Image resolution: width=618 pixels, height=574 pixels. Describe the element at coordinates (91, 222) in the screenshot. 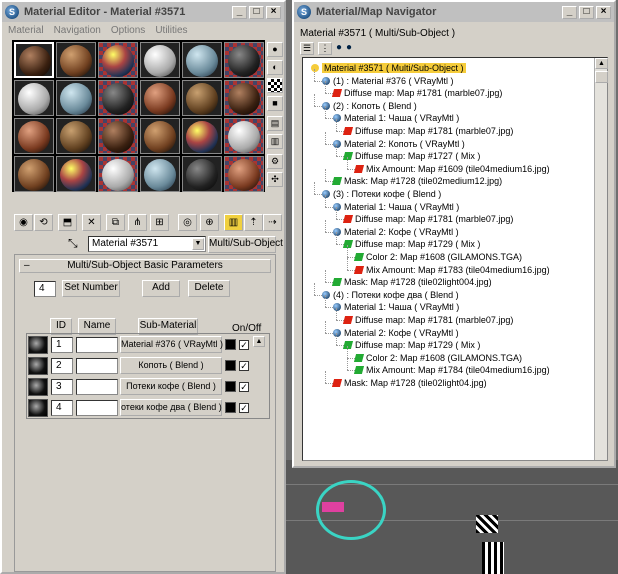

I see `reset-map-icon: ✕` at that location.